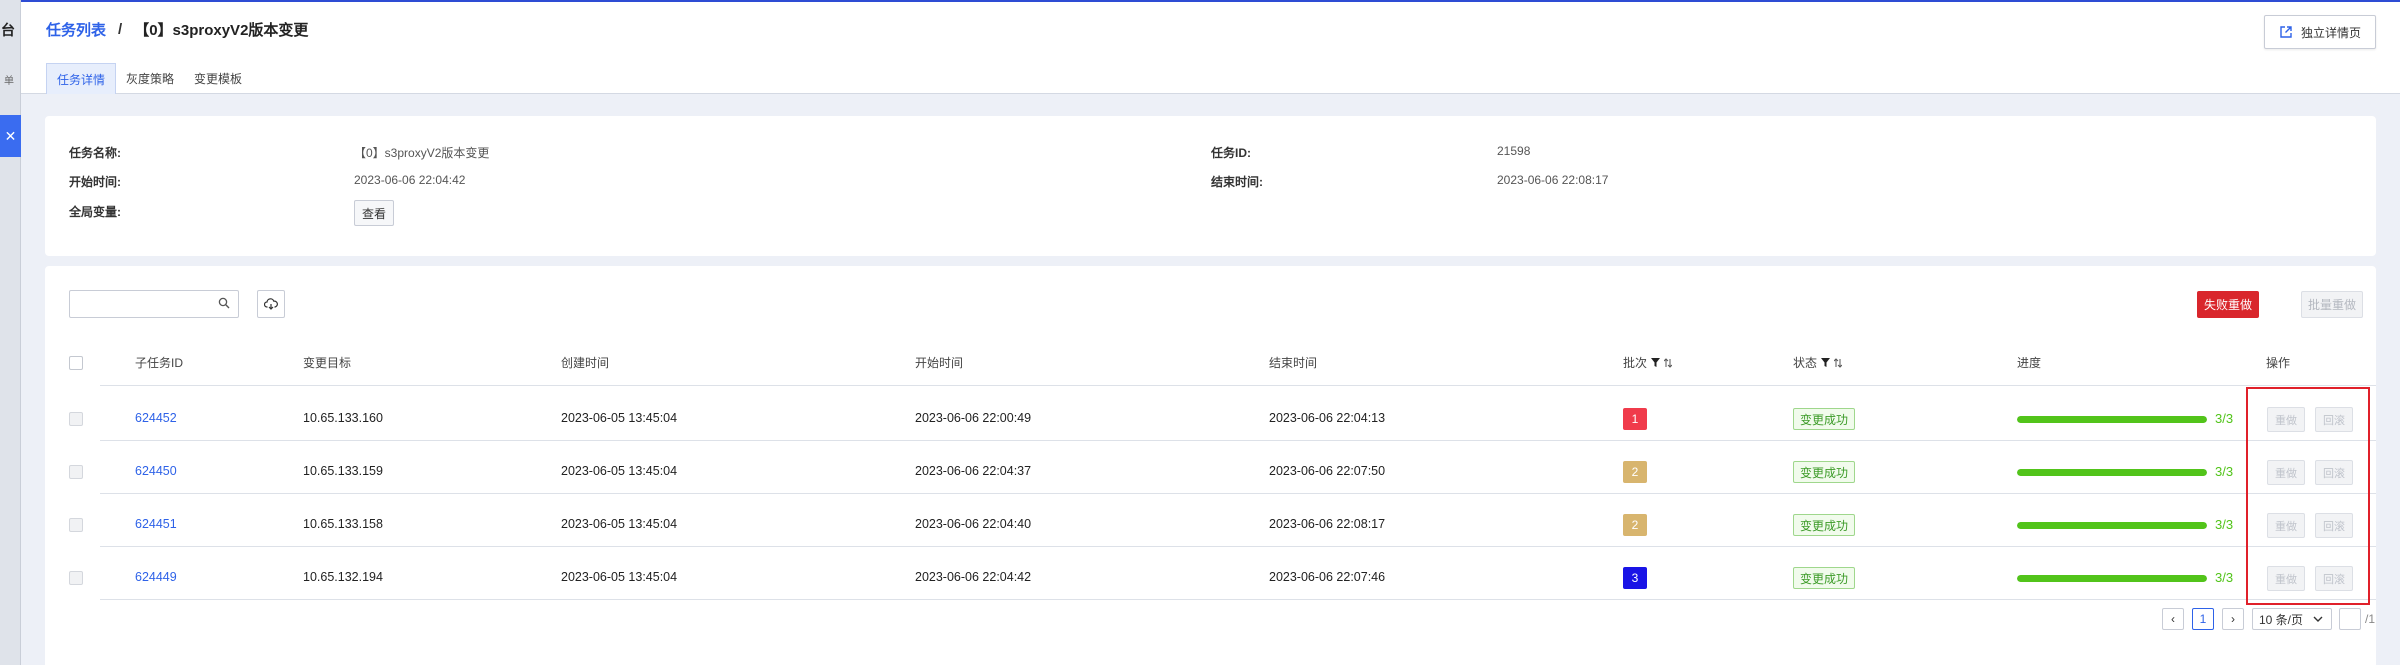  I want to click on external-link-icon, so click(2286, 32).